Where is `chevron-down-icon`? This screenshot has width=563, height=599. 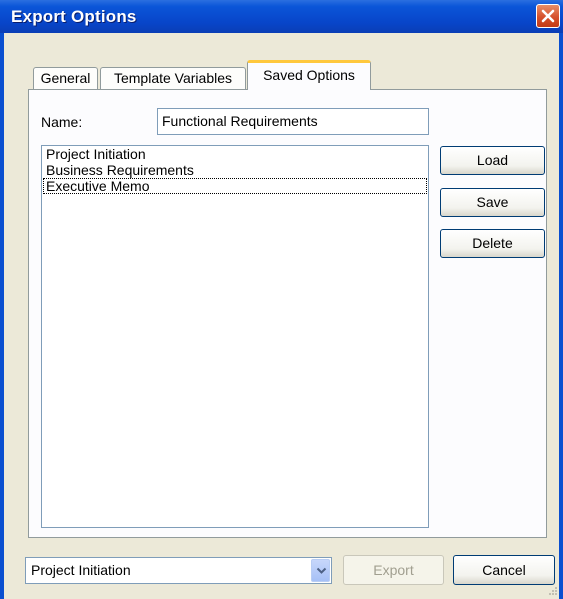
chevron-down-icon is located at coordinates (321, 570).